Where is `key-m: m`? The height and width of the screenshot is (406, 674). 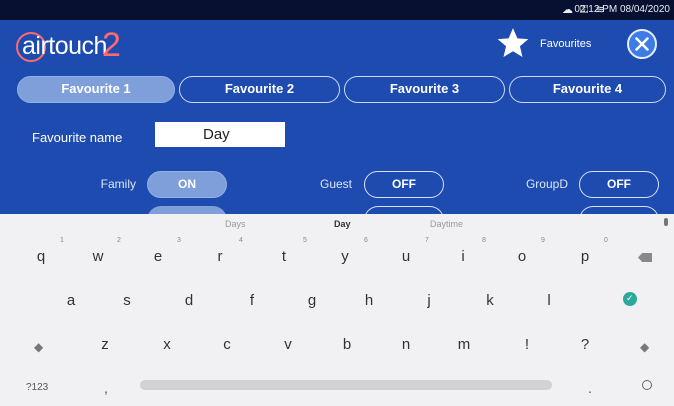 key-m: m is located at coordinates (464, 344).